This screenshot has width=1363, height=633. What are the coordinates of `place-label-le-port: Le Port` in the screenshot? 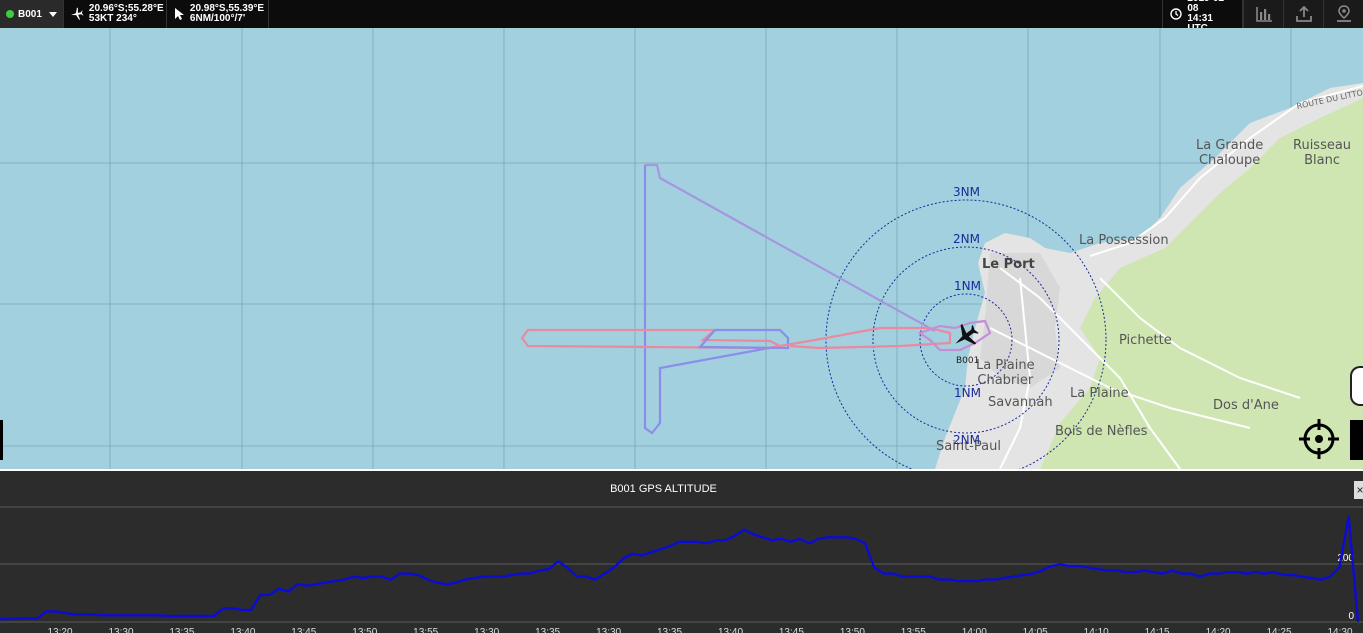 It's located at (1008, 264).